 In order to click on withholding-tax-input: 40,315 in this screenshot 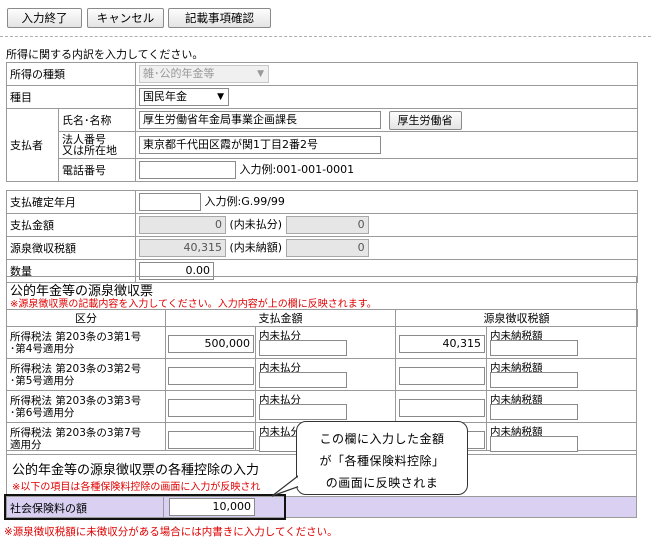, I will do `click(442, 344)`.